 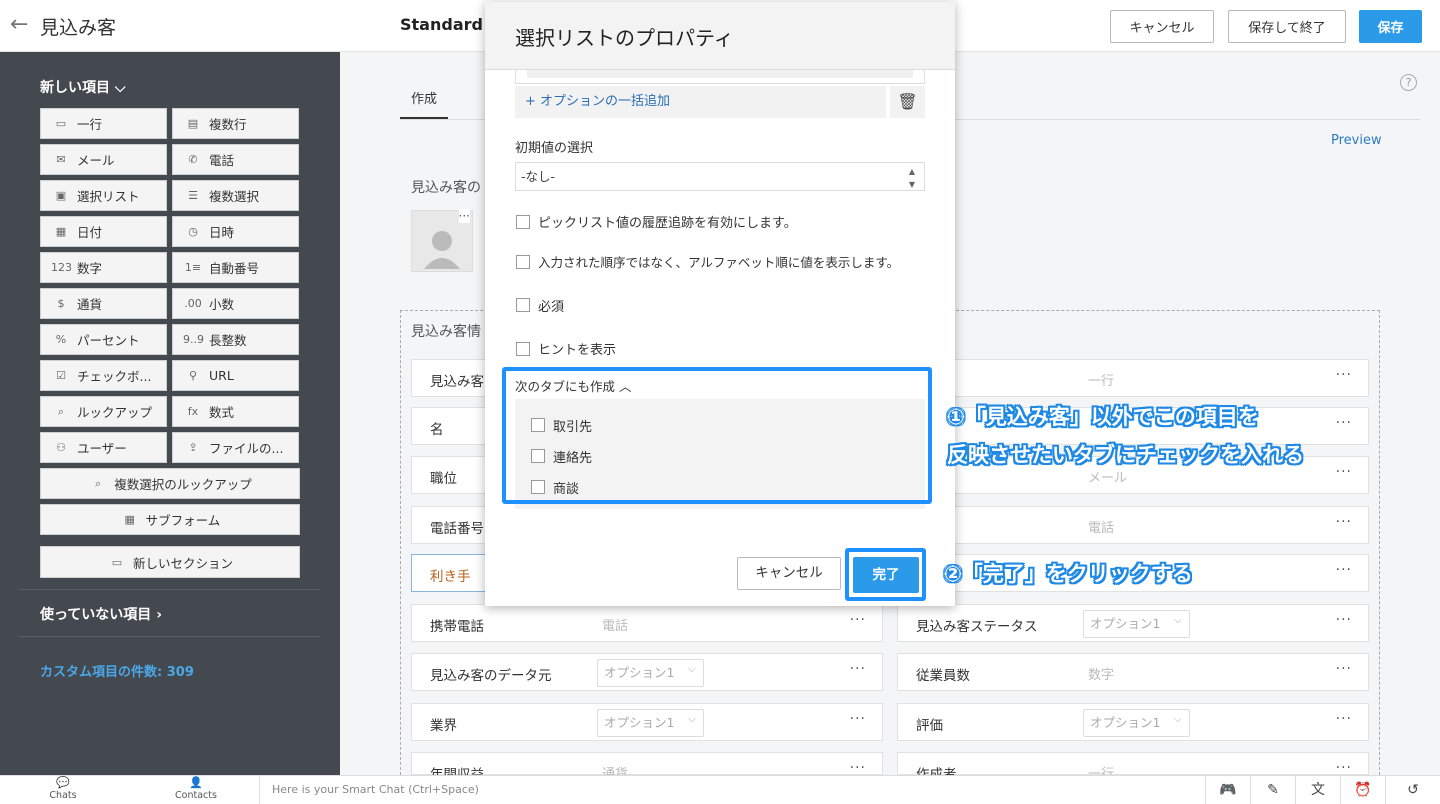 What do you see at coordinates (103, 123) in the screenshot?
I see `field-type-button: ▭ 一行` at bounding box center [103, 123].